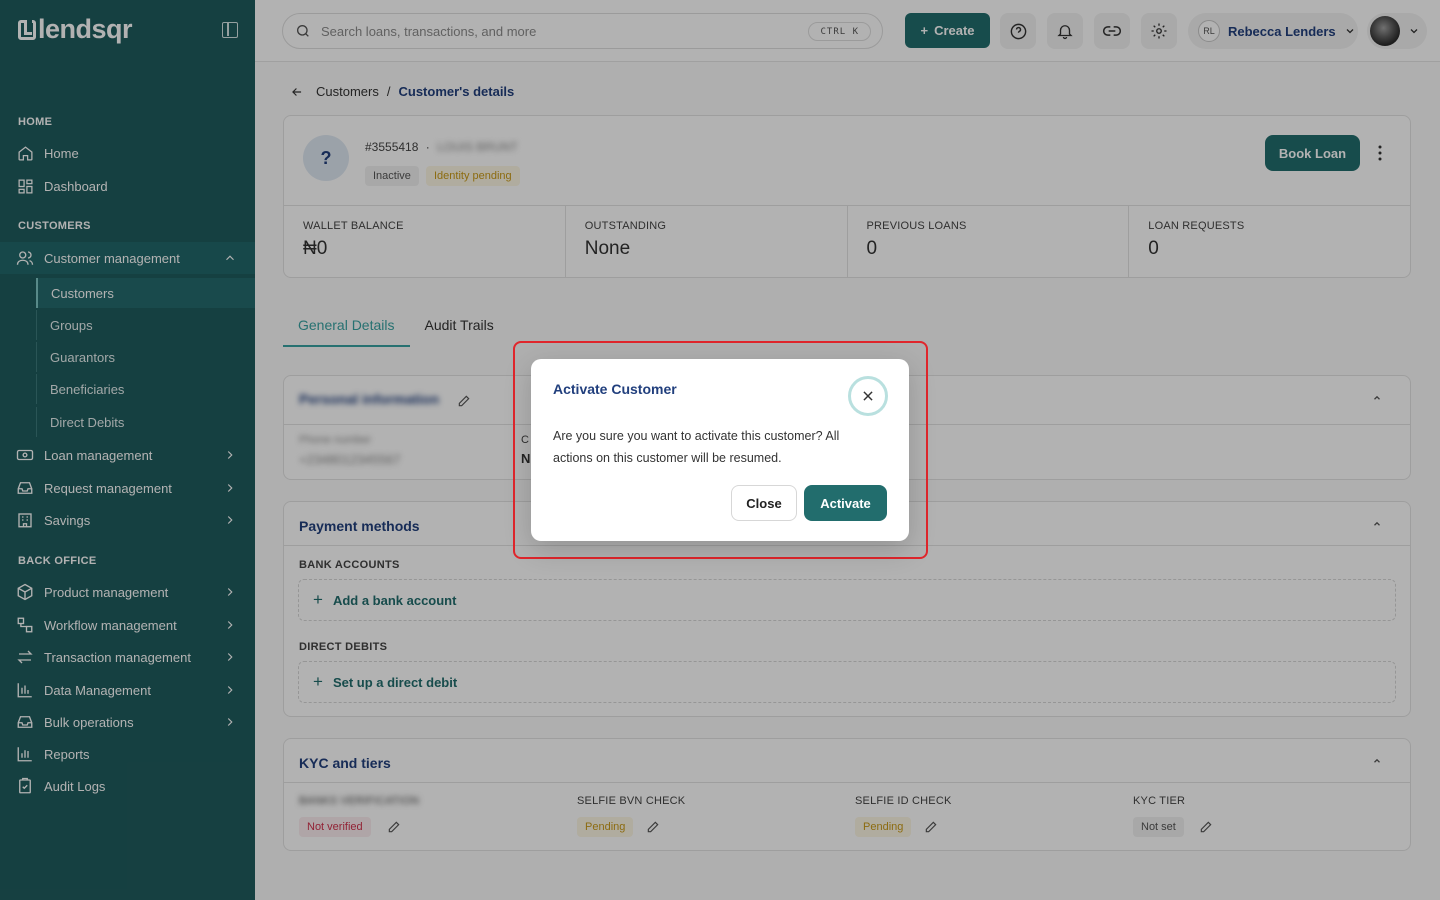 This screenshot has height=900, width=1440. What do you see at coordinates (845, 503) in the screenshot?
I see `activate-button: Activate` at bounding box center [845, 503].